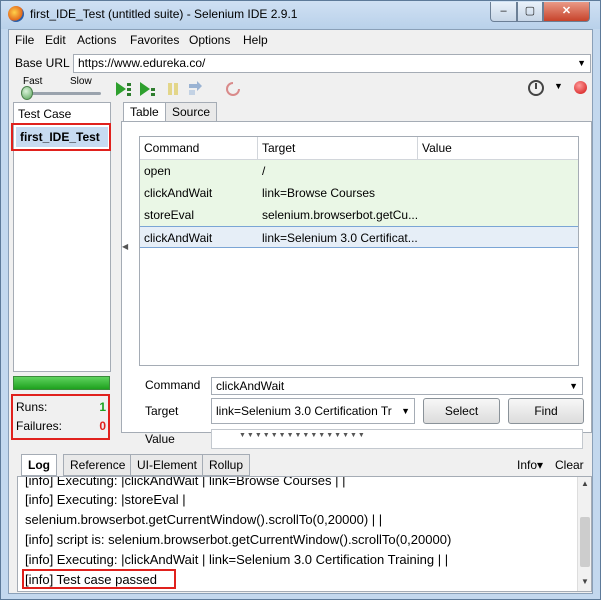  Describe the element at coordinates (585, 483) in the screenshot. I see `scroll-up-icon: ▲` at that location.